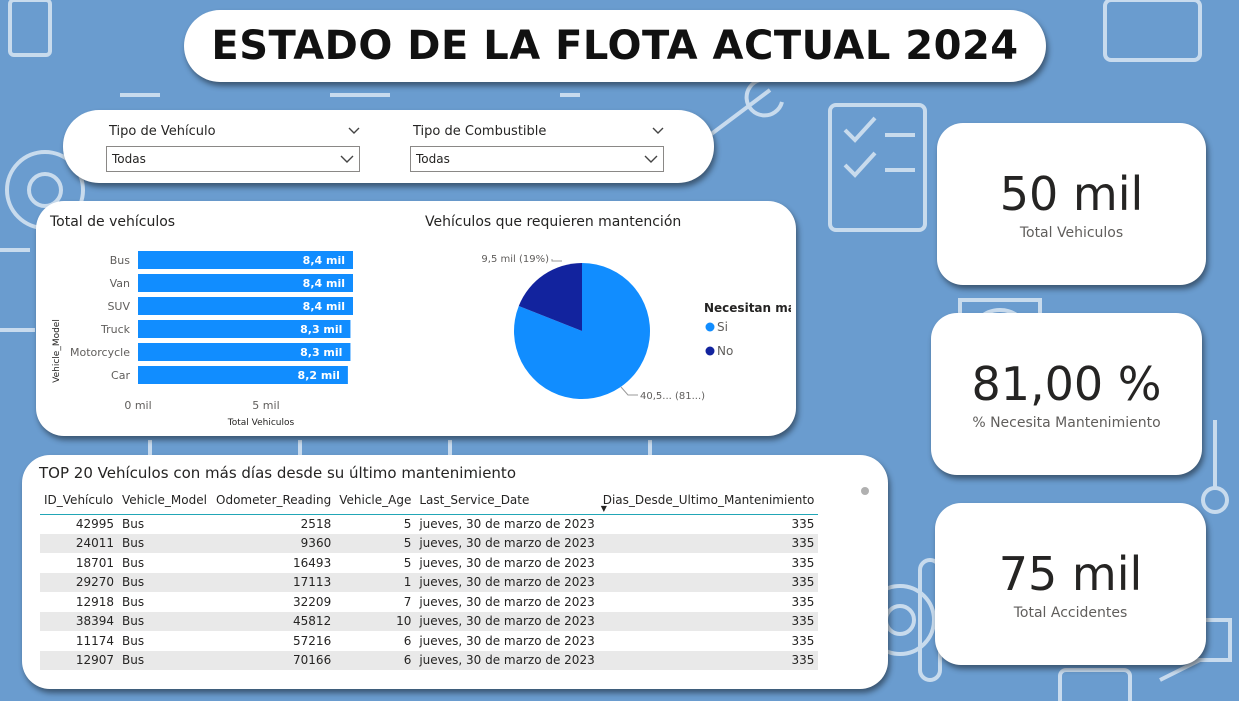 Image resolution: width=1239 pixels, height=701 pixels. Describe the element at coordinates (312, 562) in the screenshot. I see `table-cell: 16493` at that location.